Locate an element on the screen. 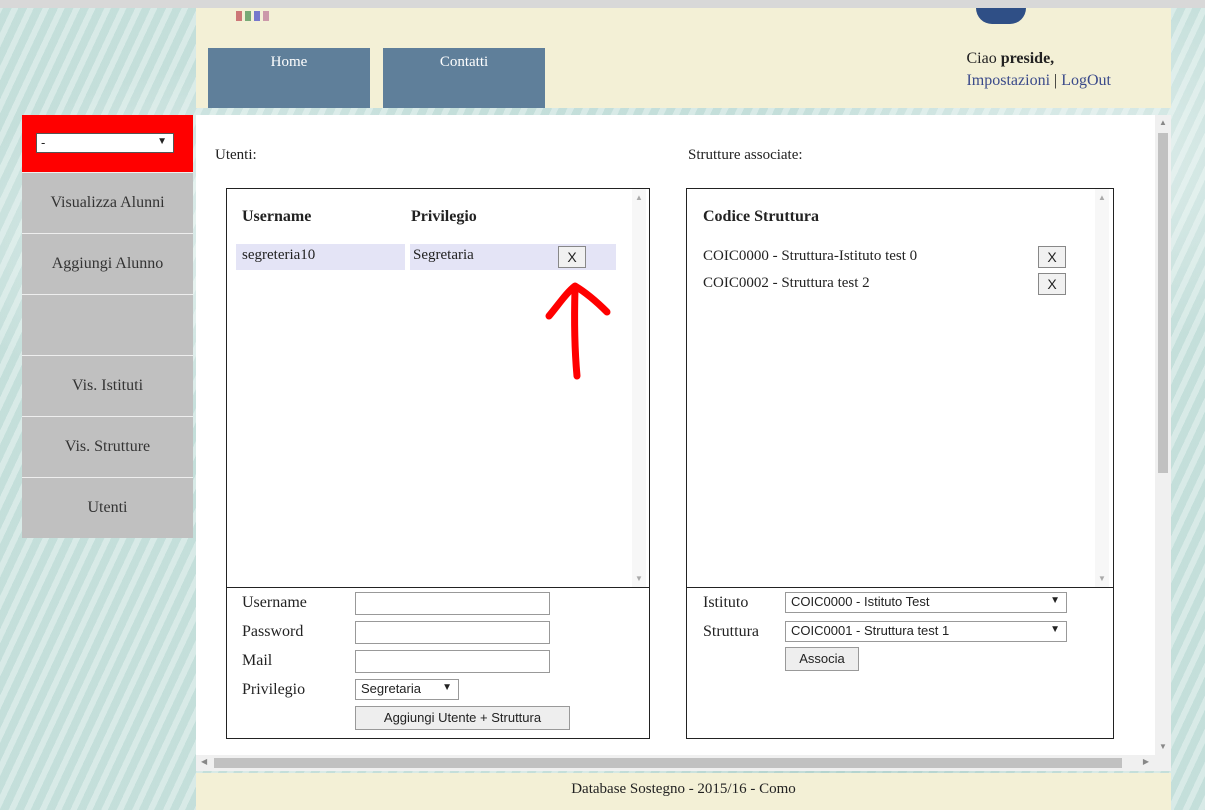 This screenshot has width=1205, height=810. user-greeting: Ciao preside, Impostazioni | LogOut is located at coordinates (1038, 70).